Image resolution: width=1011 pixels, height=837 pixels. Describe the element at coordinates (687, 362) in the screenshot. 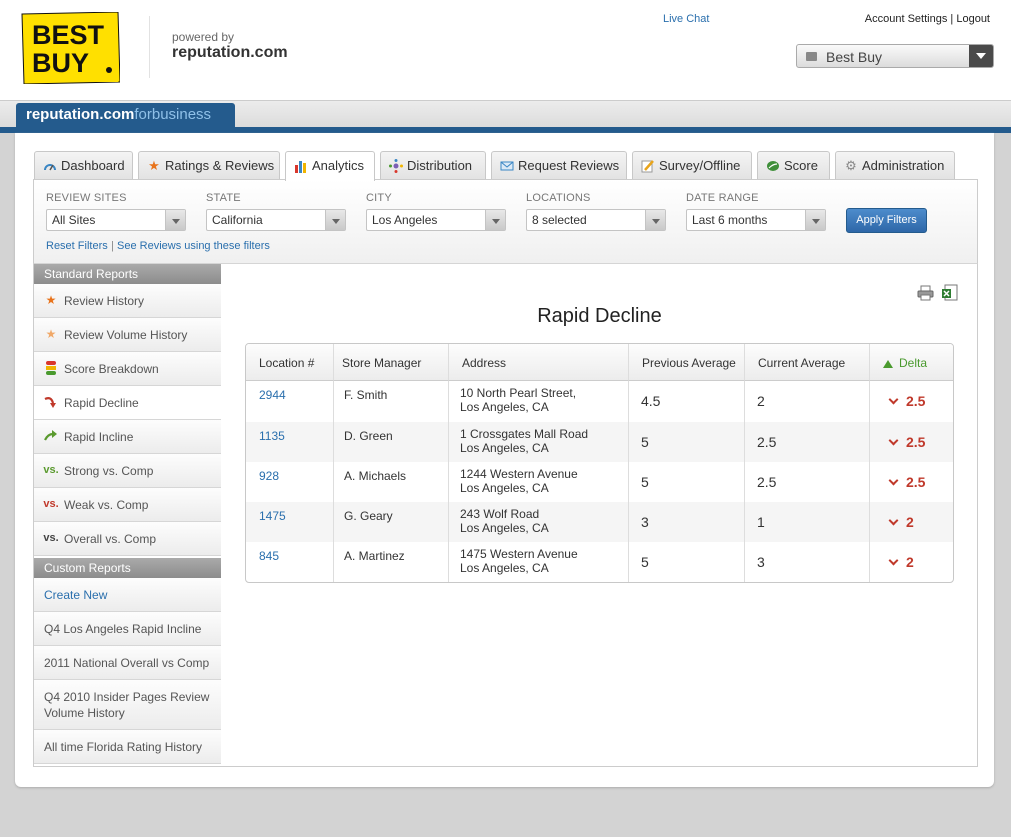

I see `column-header-previous-average: Previous Average` at that location.